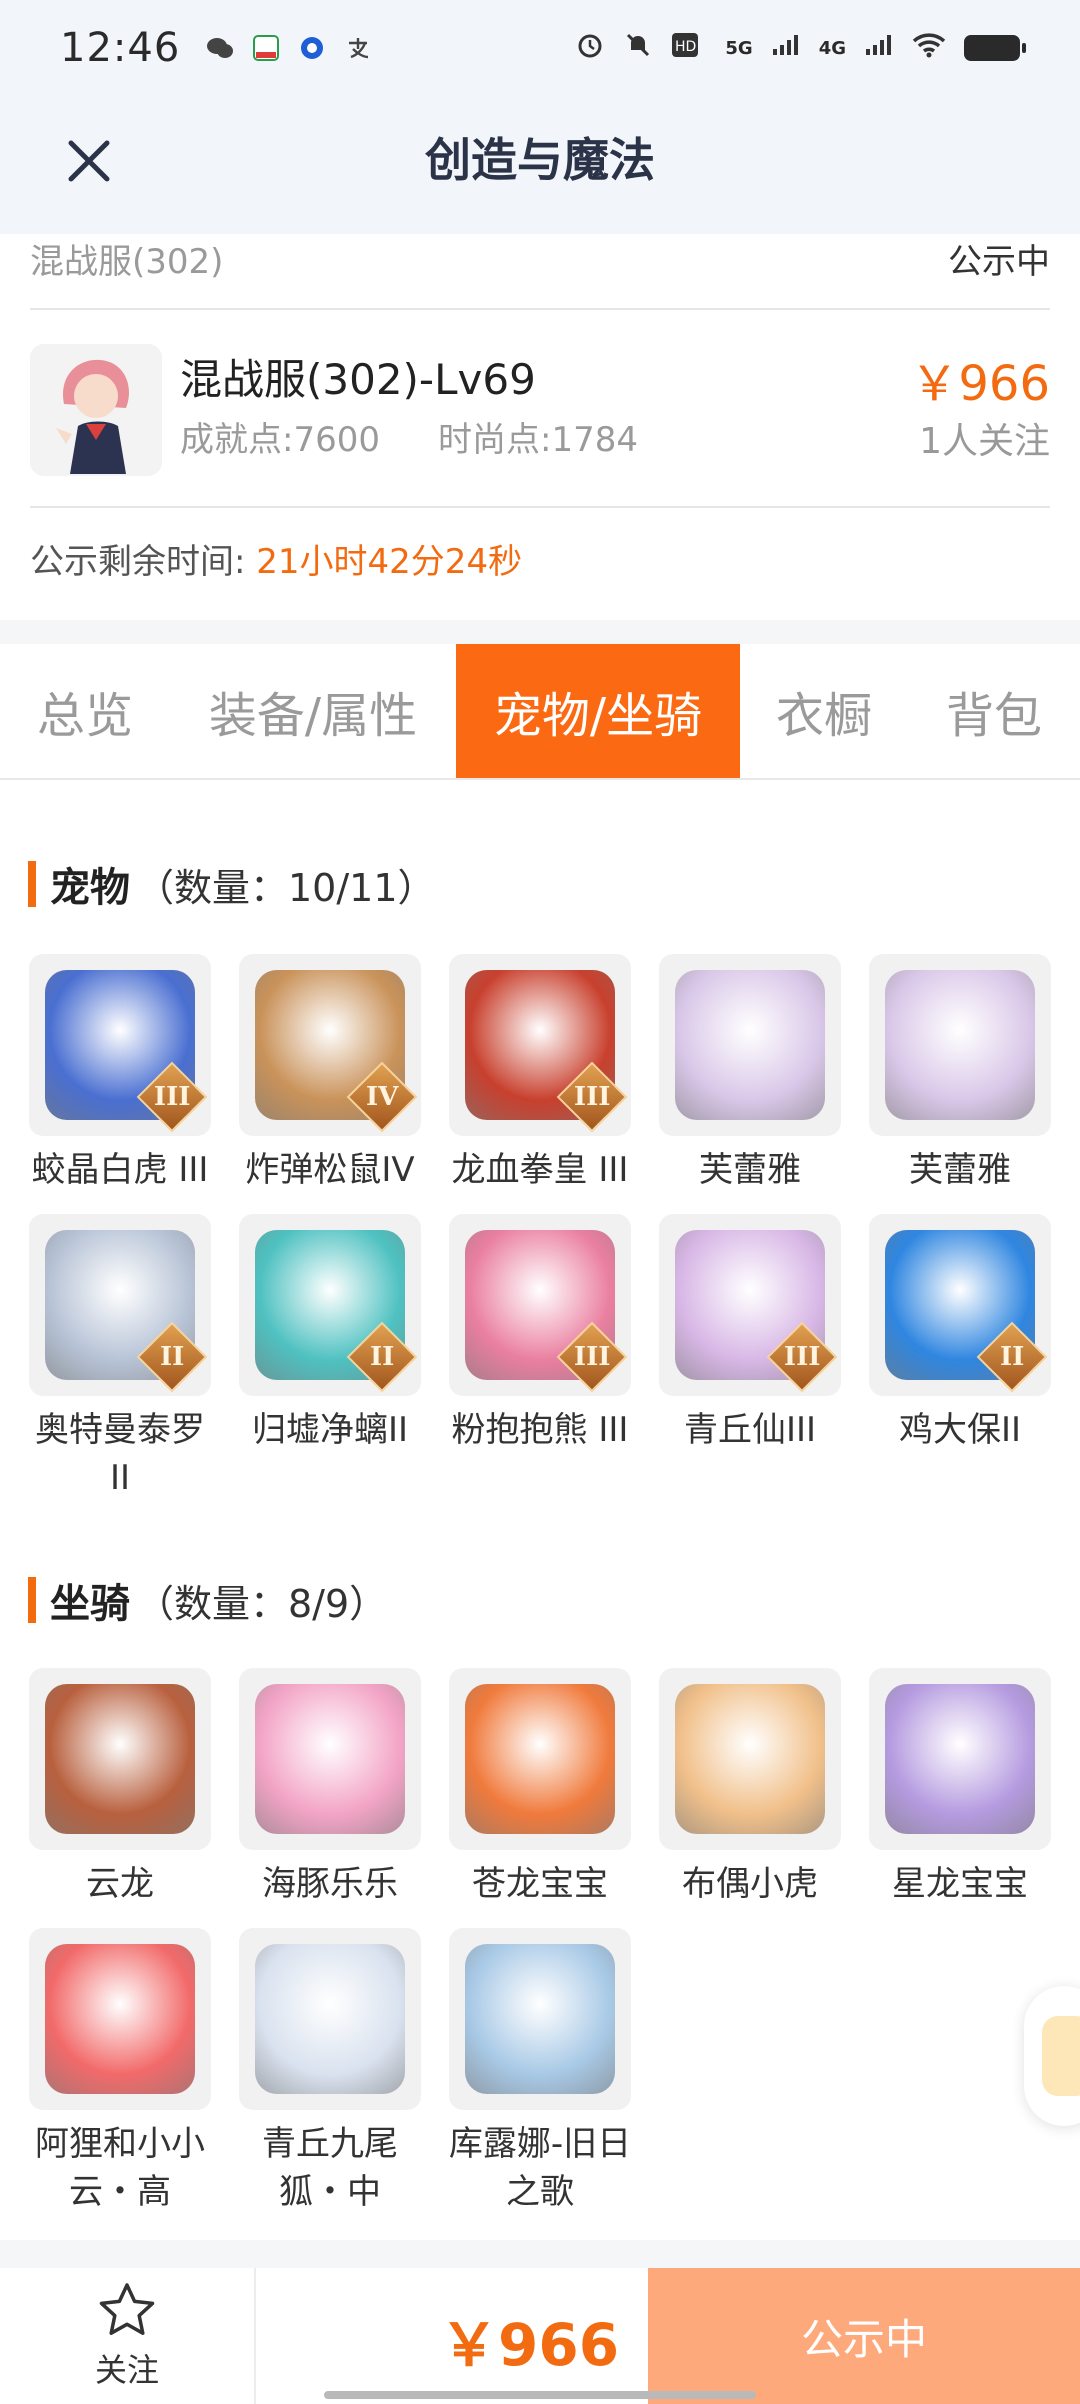 Image resolution: width=1080 pixels, height=2404 pixels. I want to click on mount-name: 青丘九尾狐・中, so click(330, 2168).